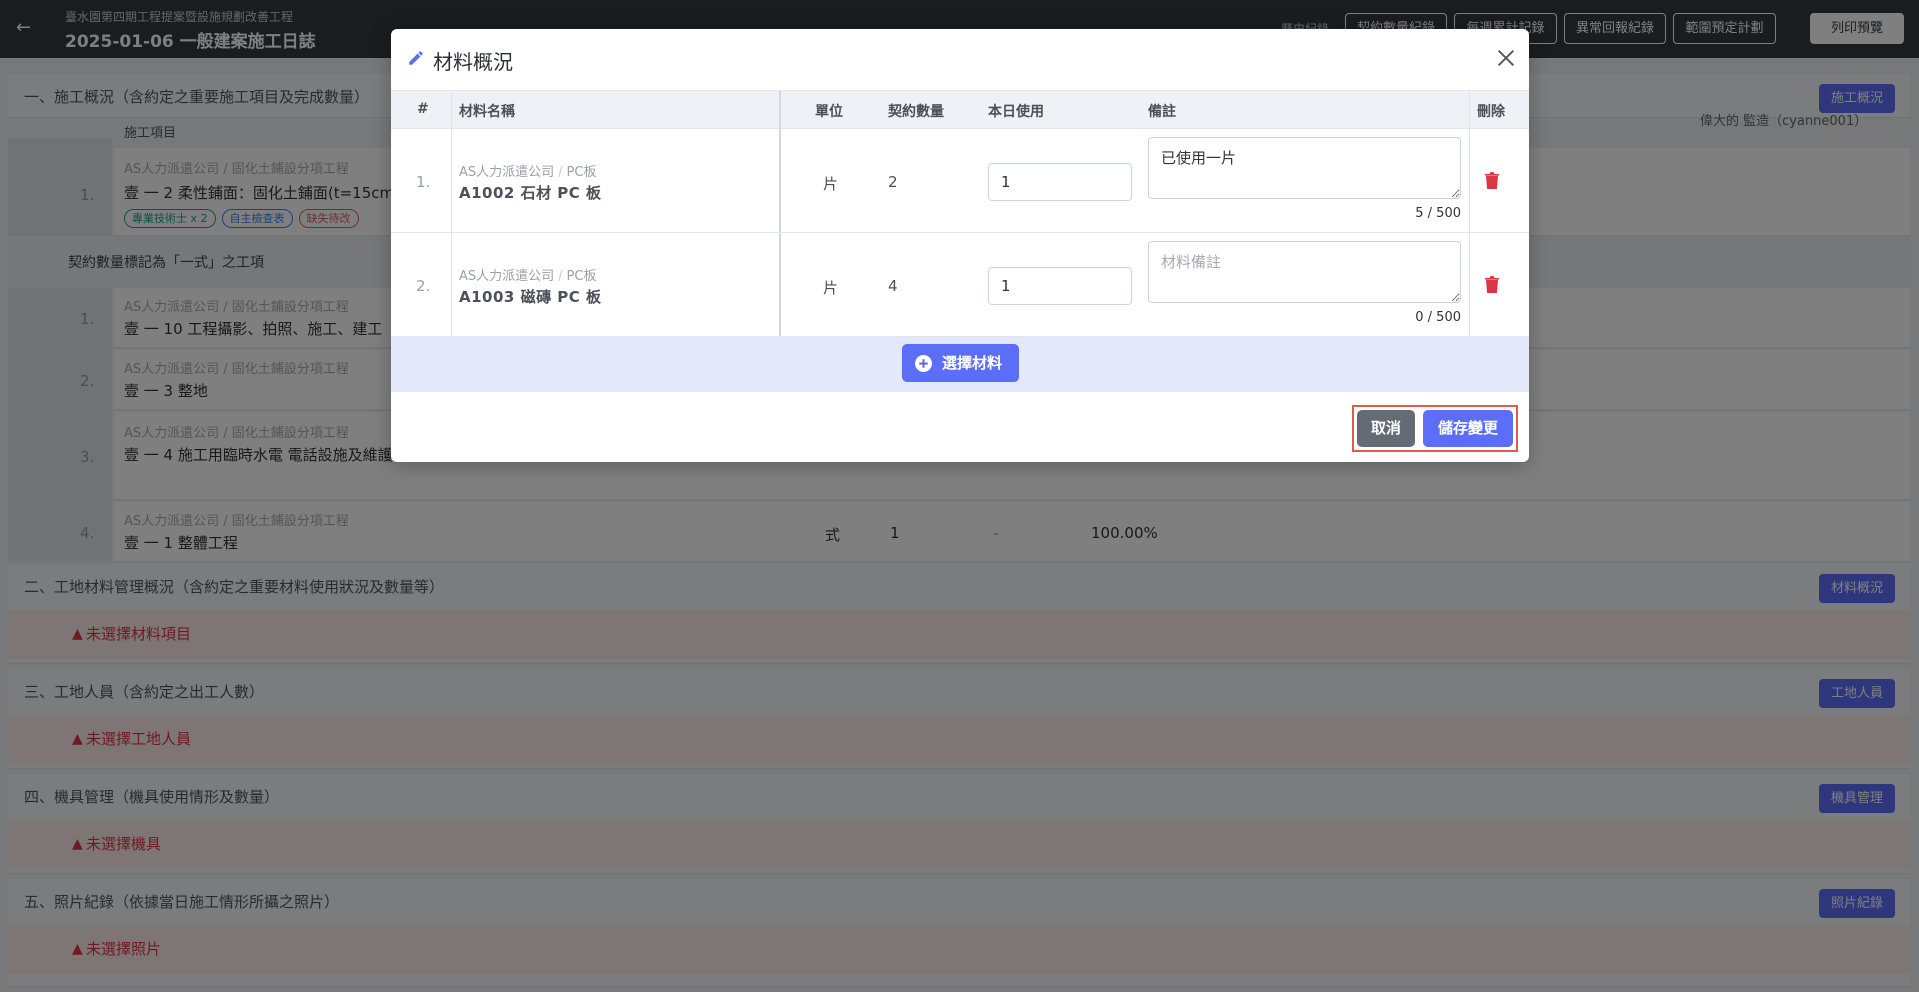 The width and height of the screenshot is (1919, 992). What do you see at coordinates (916, 112) in the screenshot?
I see `col-contract-qty: 契約數量` at bounding box center [916, 112].